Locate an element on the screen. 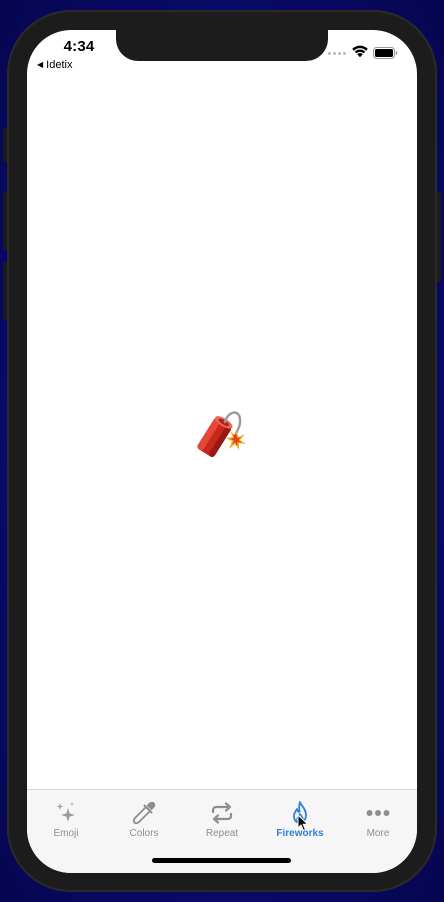 This screenshot has width=444, height=902. tab-colors: Colors is located at coordinates (144, 822).